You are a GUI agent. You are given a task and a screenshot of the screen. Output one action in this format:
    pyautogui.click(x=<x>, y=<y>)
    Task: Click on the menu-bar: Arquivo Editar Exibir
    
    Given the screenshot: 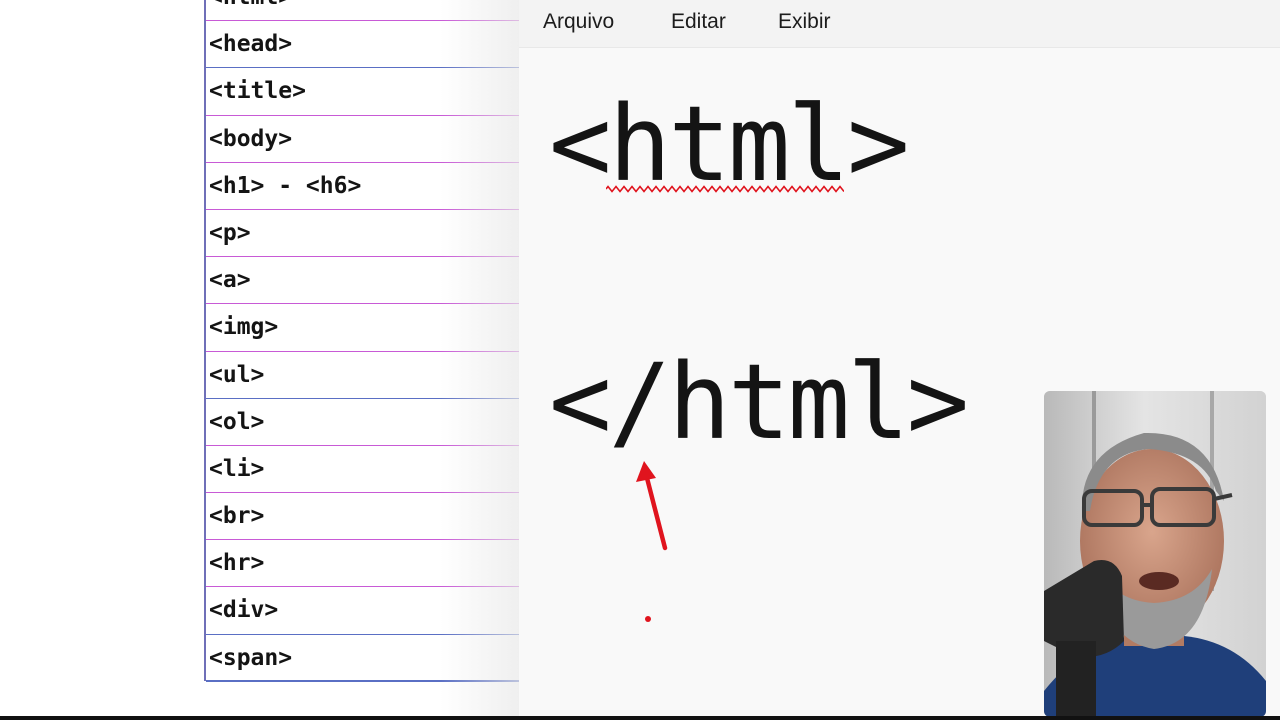 What is the action you would take?
    pyautogui.click(x=899, y=24)
    